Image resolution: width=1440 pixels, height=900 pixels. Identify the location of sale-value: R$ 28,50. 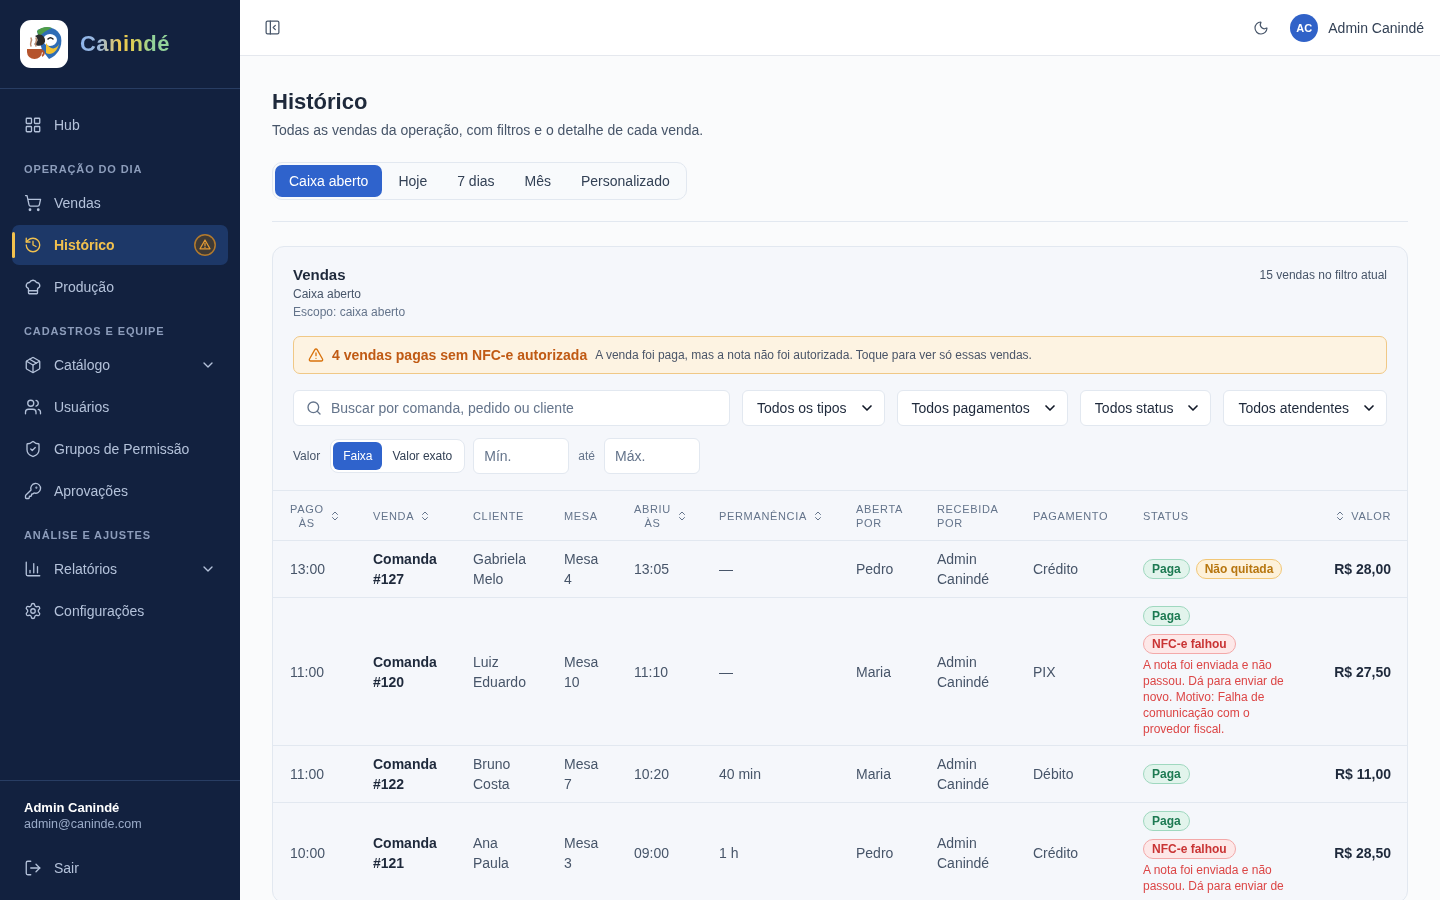
(1362, 853).